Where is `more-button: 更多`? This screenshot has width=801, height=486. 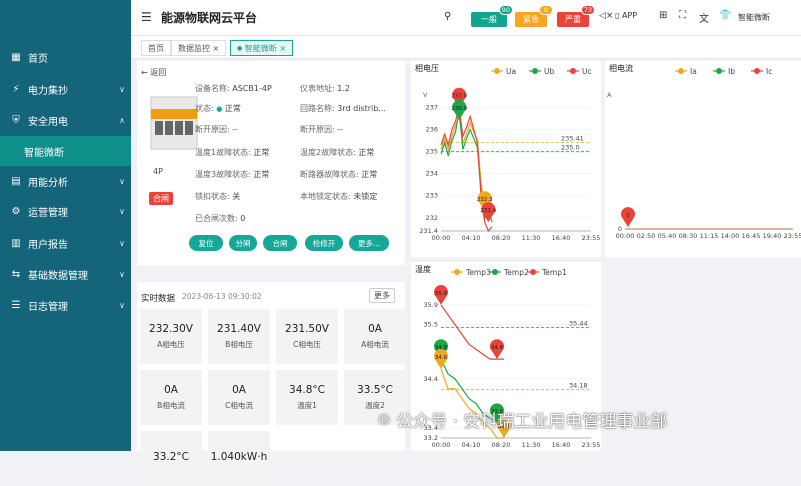
more-button: 更多 is located at coordinates (382, 295).